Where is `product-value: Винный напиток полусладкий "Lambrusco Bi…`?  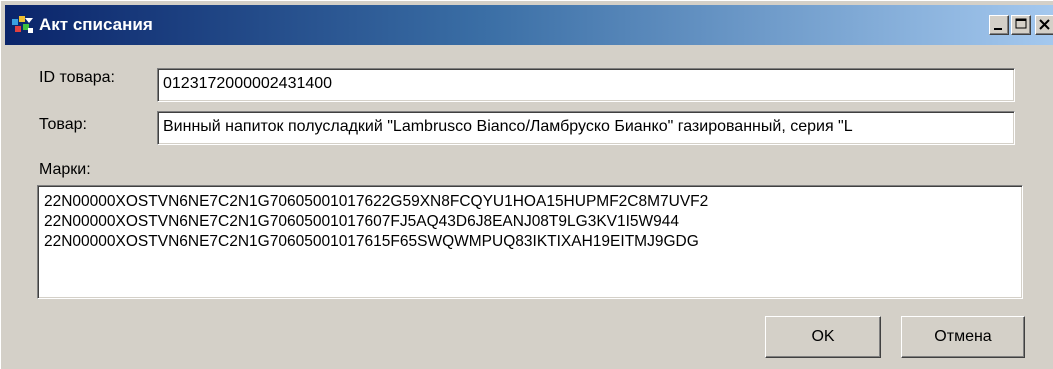
product-value: Винный напиток полусладкий "Lambrusco Bi… is located at coordinates (508, 126).